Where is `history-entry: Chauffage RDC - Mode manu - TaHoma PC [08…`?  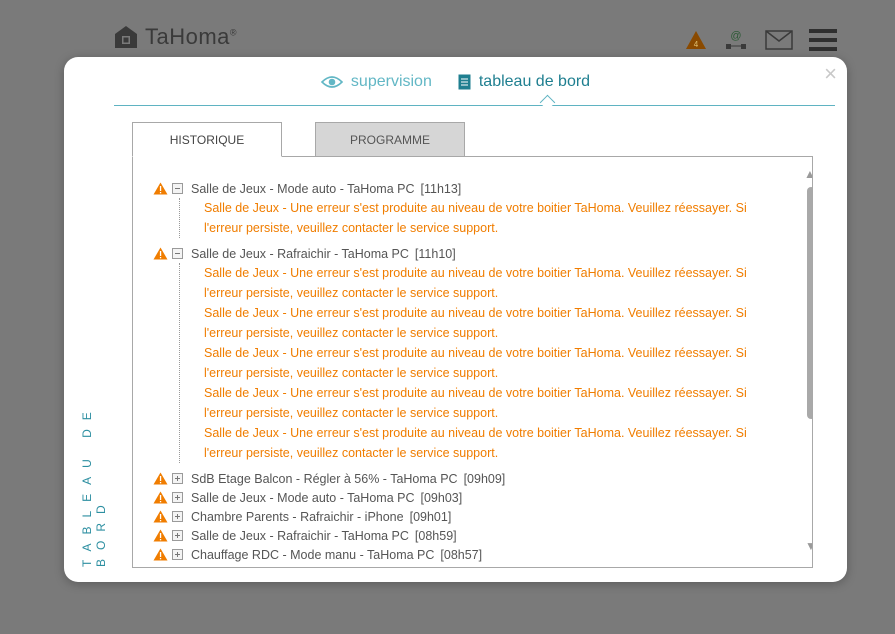
history-entry: Chauffage RDC - Mode manu - TaHoma PC [08… is located at coordinates (465, 554).